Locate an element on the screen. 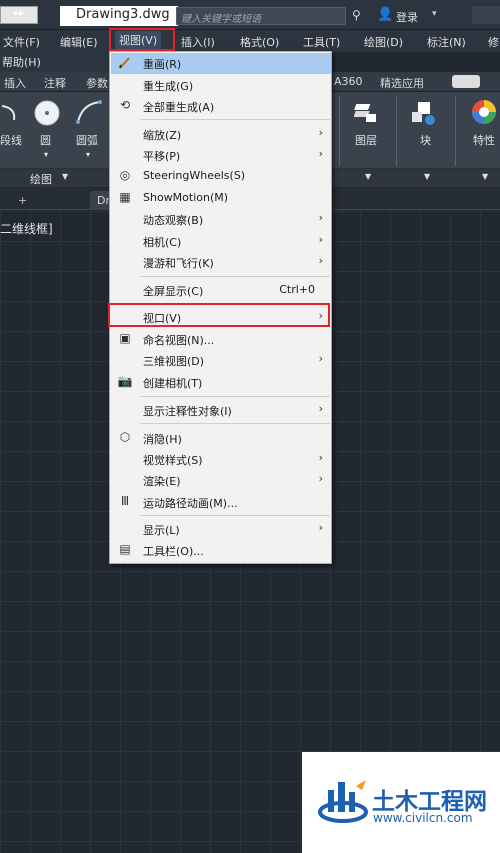  menu-item-label: 创建相机(T) is located at coordinates (173, 383).